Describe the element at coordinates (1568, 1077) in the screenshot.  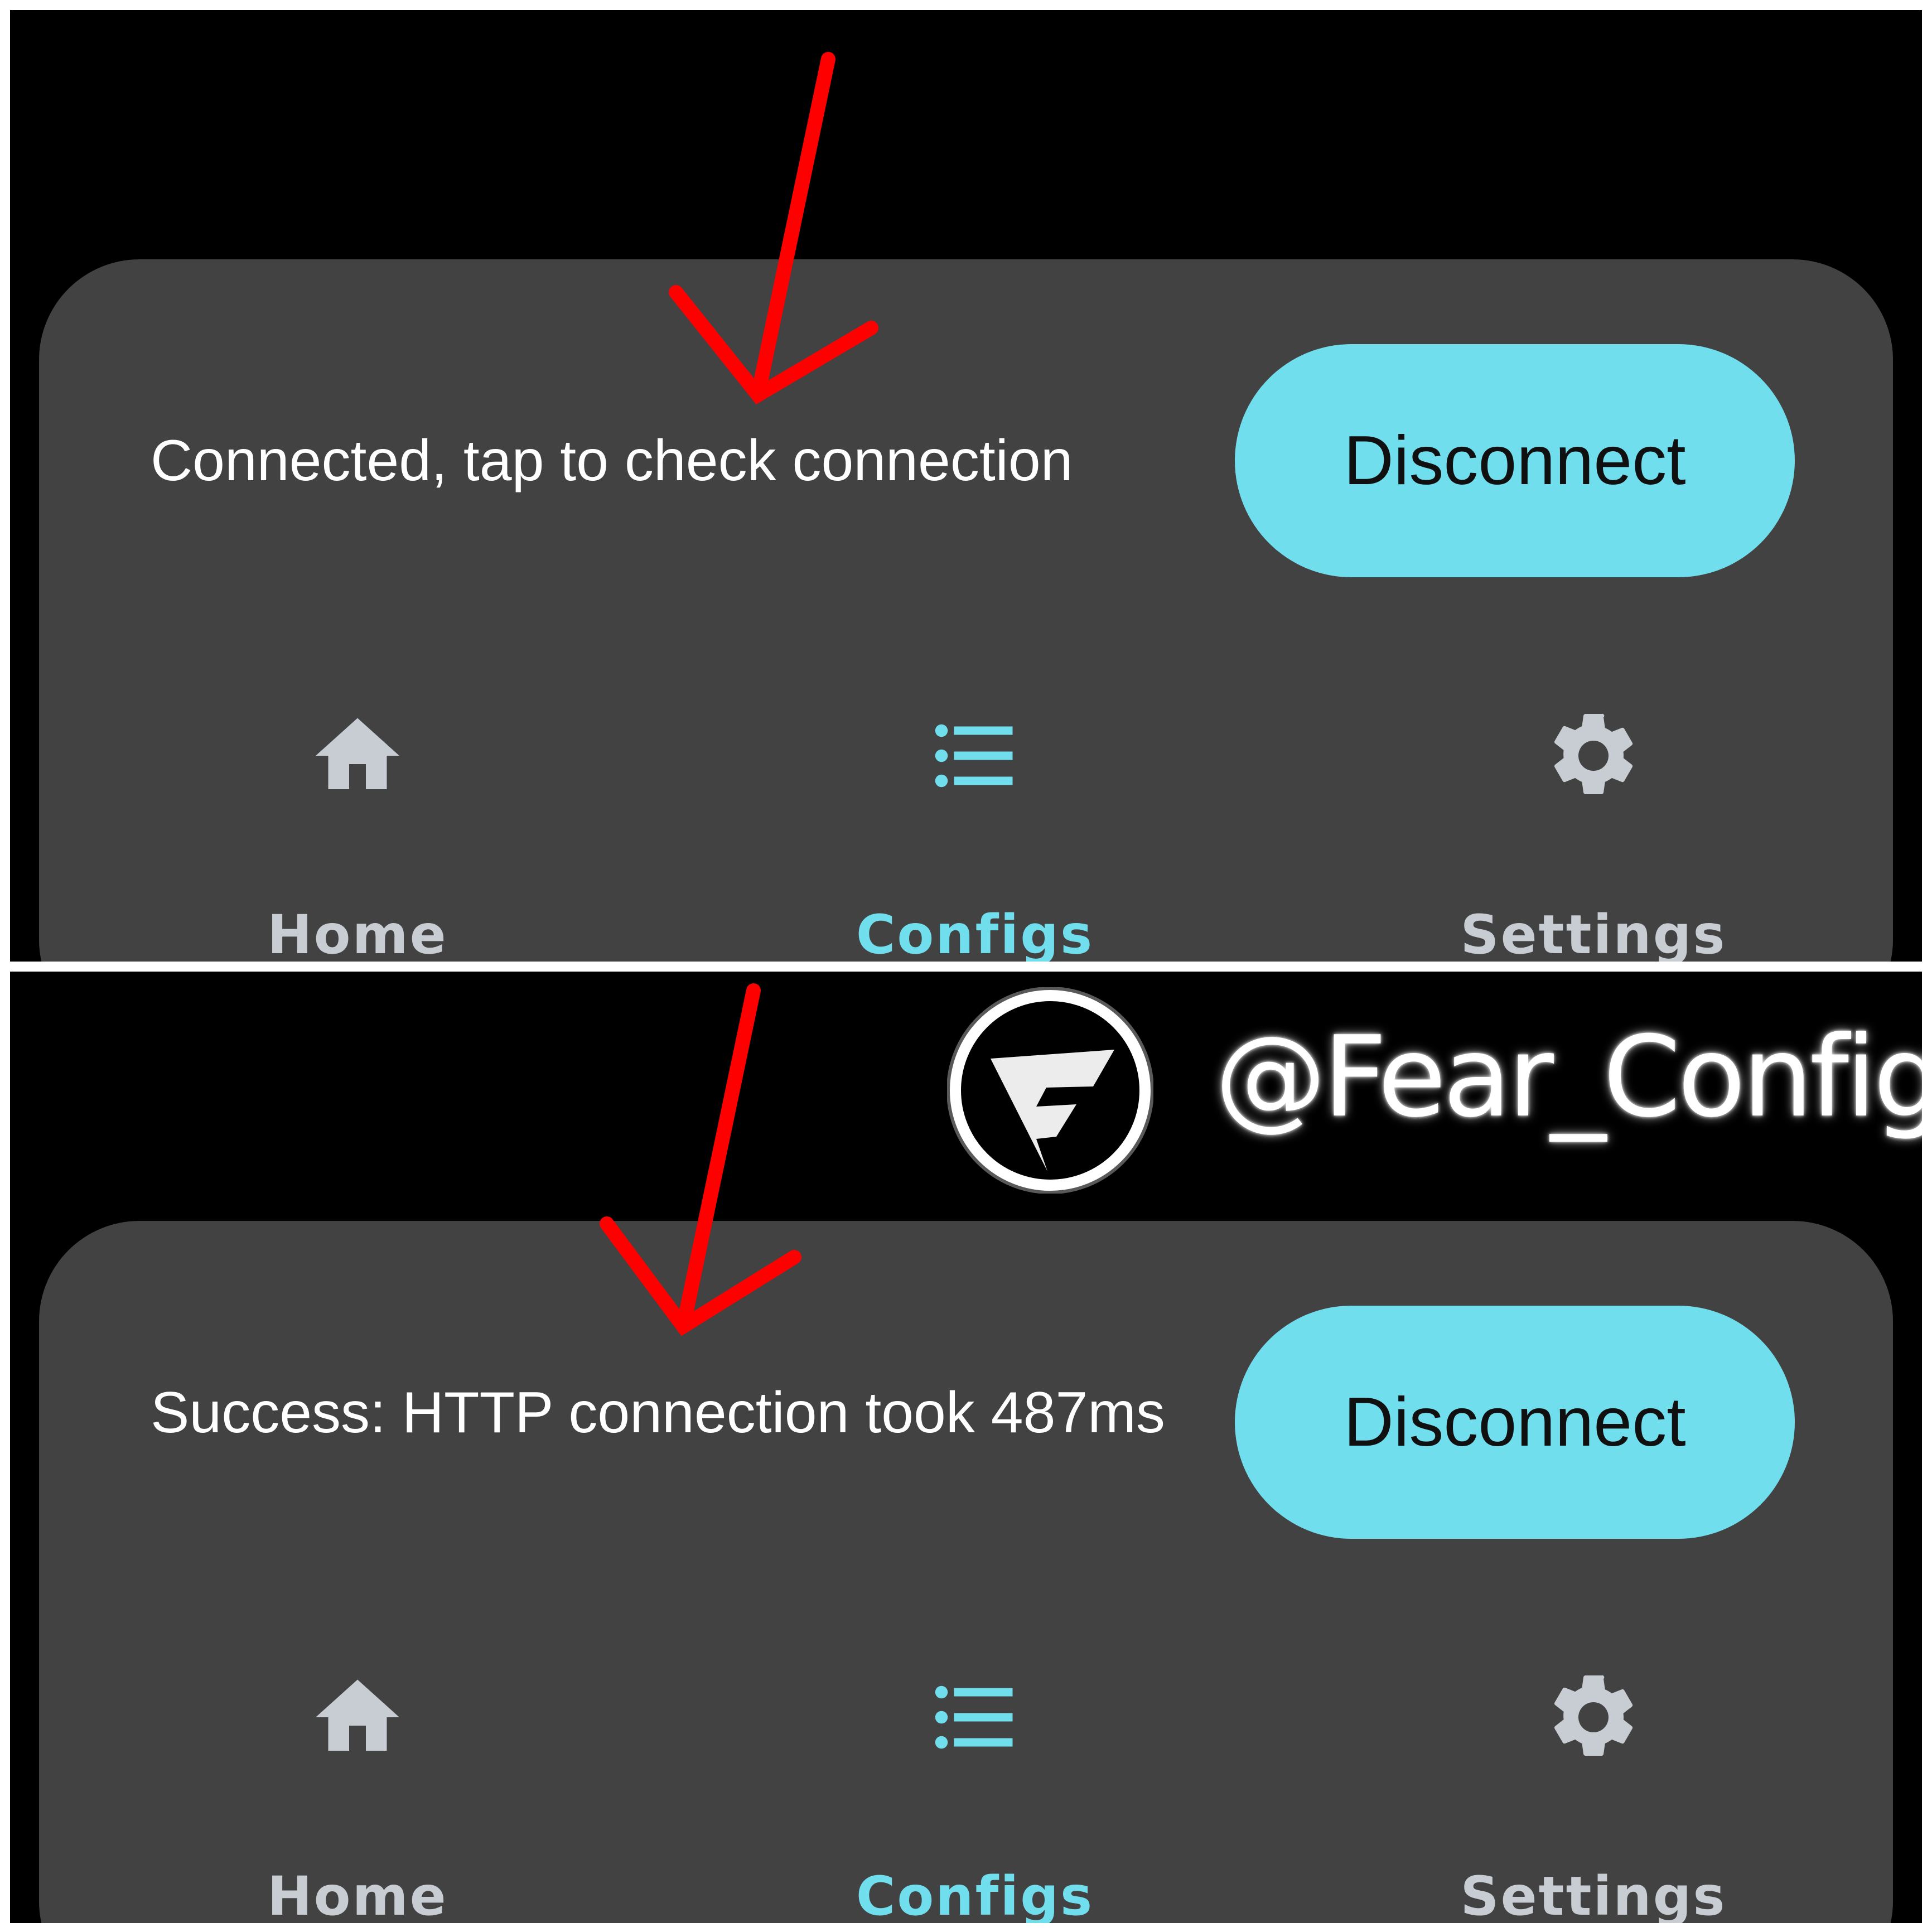
I see `watermark-handle: @Fear_Config` at that location.